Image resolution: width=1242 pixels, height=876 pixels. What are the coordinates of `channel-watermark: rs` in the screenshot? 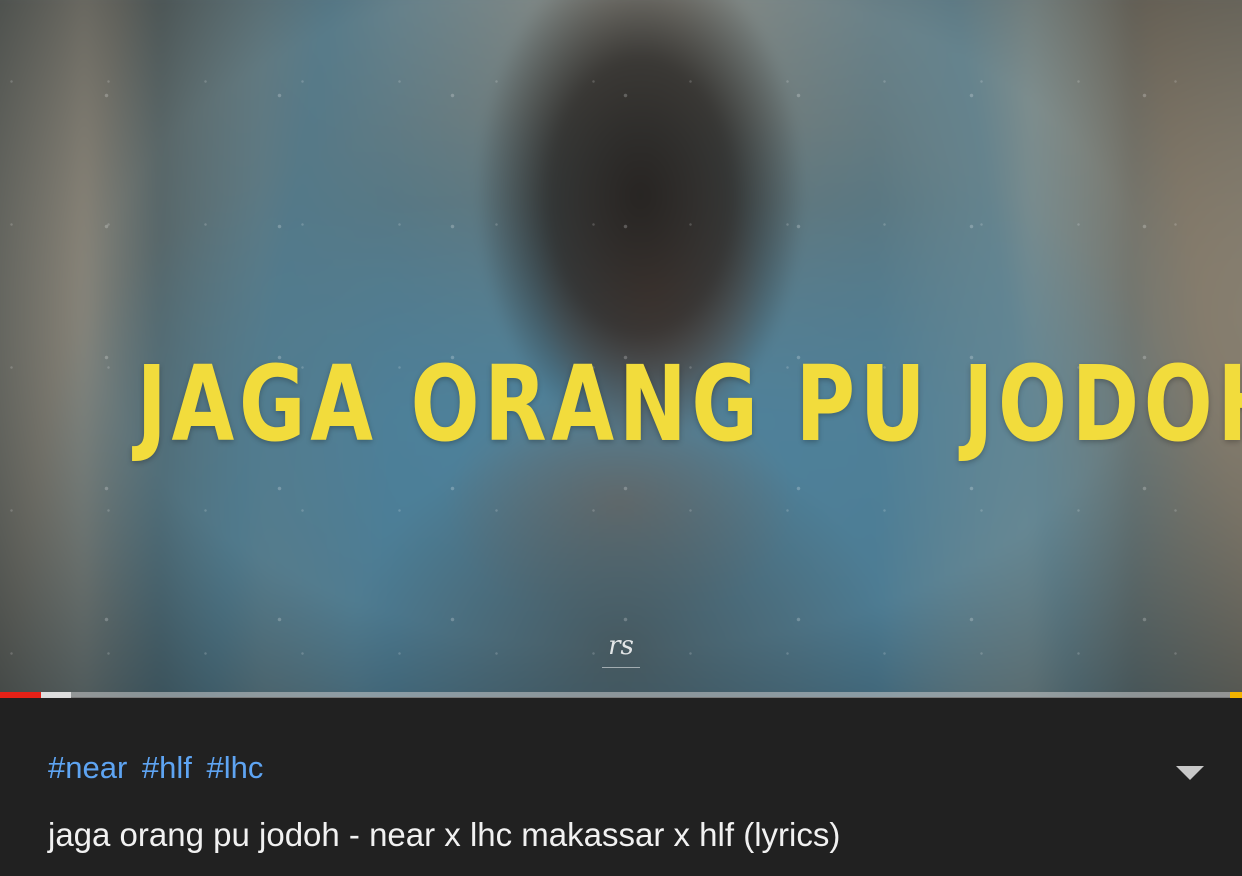 It's located at (621, 650).